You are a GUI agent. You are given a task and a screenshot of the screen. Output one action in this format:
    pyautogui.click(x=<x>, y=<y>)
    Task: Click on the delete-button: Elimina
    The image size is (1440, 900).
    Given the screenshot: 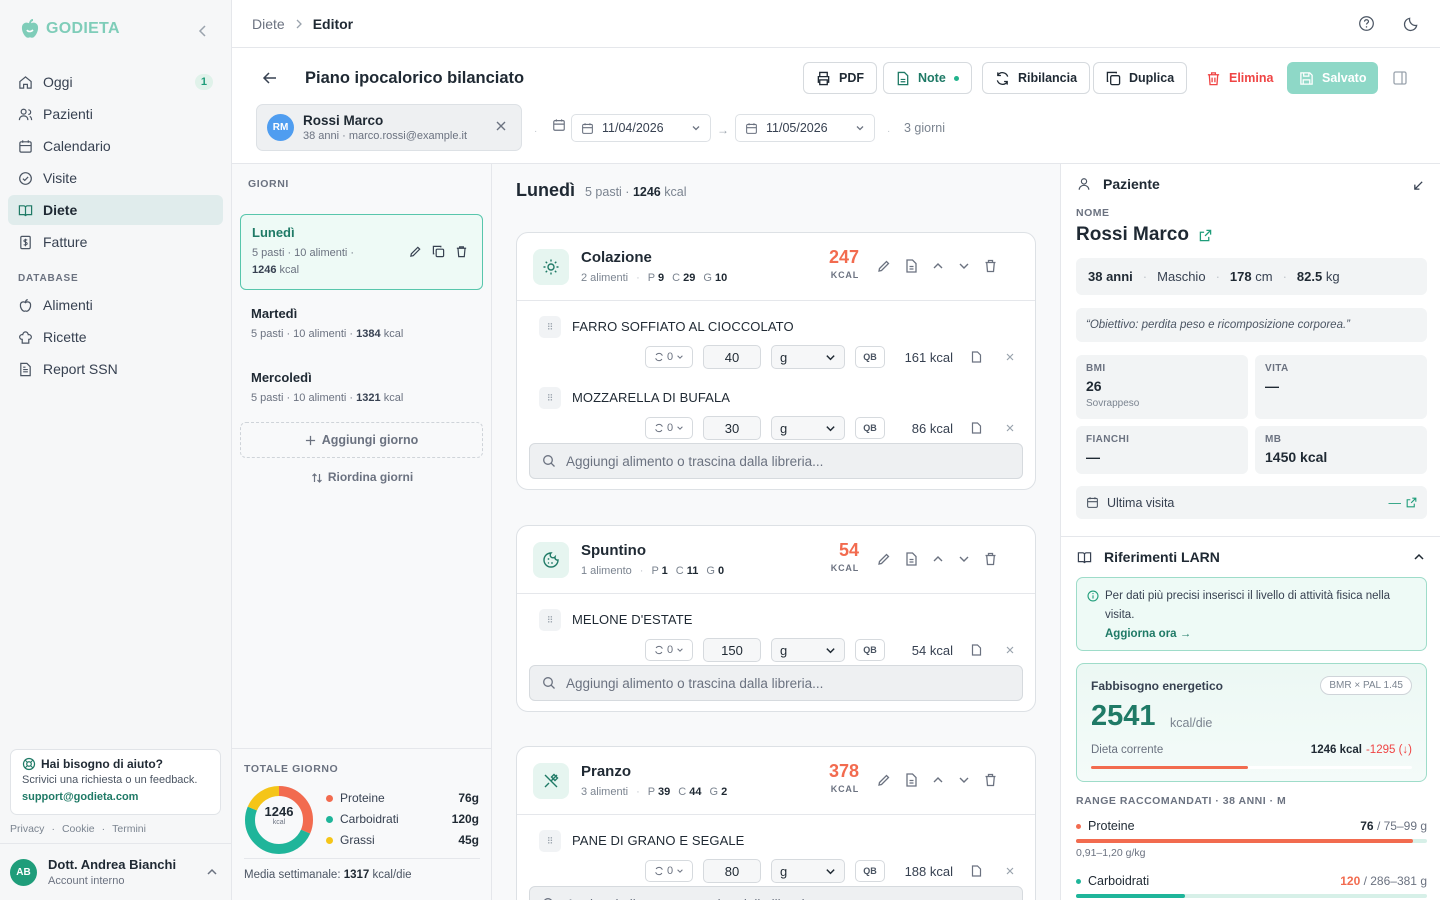 What is the action you would take?
    pyautogui.click(x=1240, y=78)
    